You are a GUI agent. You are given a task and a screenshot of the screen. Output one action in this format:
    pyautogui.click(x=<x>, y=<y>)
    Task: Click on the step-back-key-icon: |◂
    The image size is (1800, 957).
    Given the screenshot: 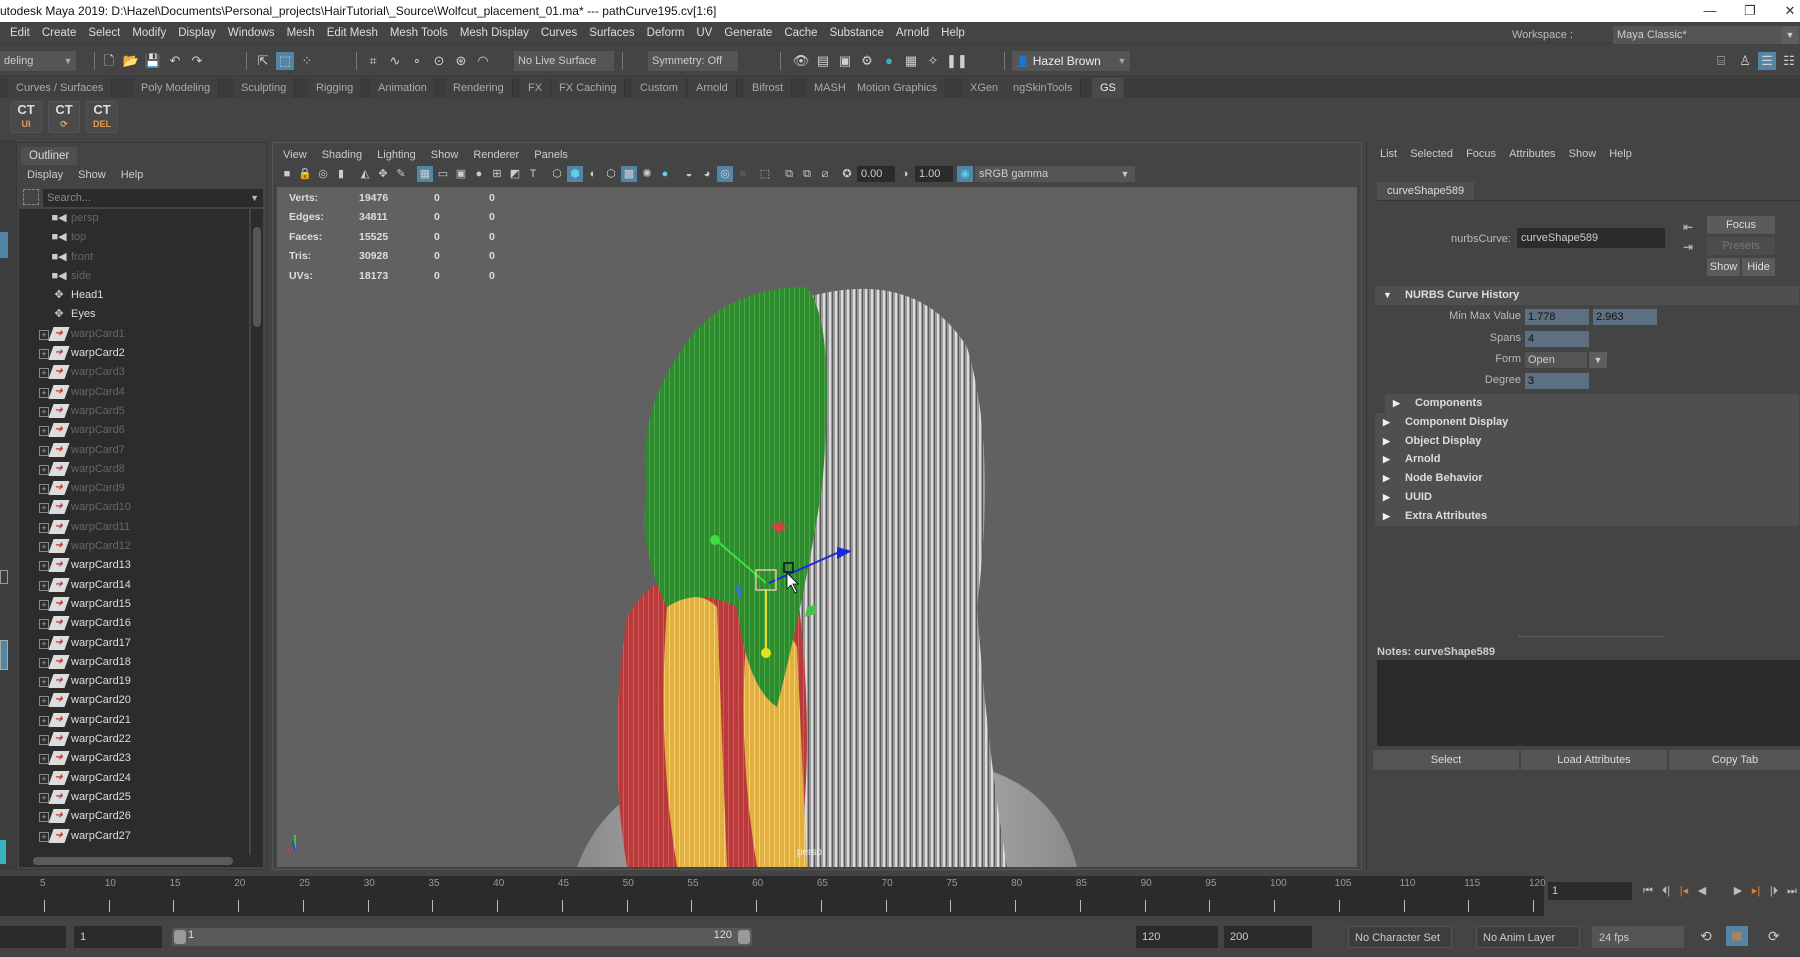 What is the action you would take?
    pyautogui.click(x=1684, y=891)
    